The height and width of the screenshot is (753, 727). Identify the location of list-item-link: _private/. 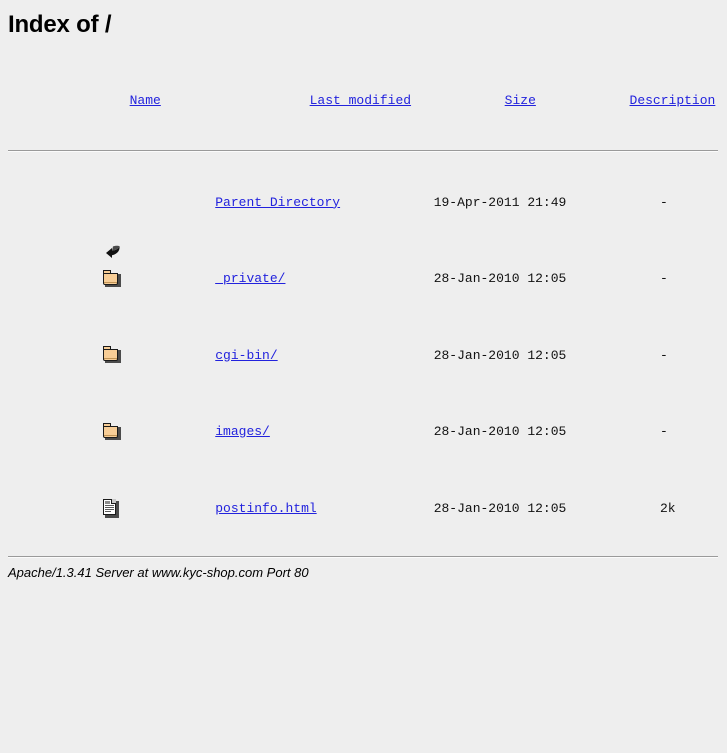
(250, 278).